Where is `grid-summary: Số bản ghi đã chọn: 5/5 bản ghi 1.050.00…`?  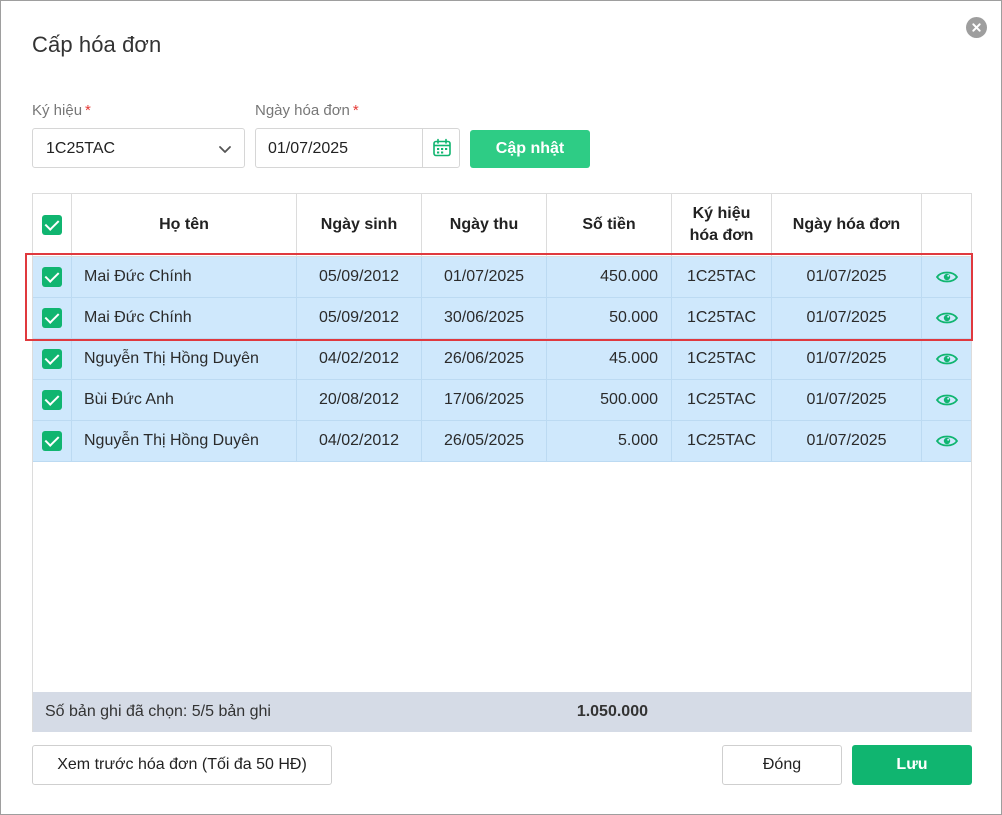 grid-summary: Số bản ghi đã chọn: 5/5 bản ghi 1.050.00… is located at coordinates (502, 712).